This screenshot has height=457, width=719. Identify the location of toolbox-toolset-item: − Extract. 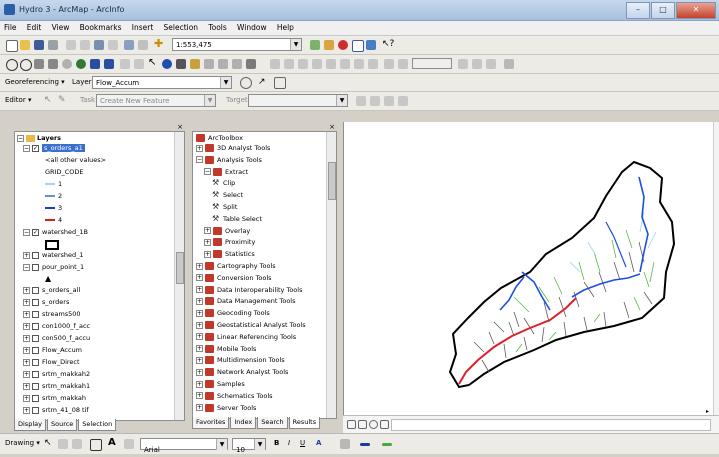
(226, 171).